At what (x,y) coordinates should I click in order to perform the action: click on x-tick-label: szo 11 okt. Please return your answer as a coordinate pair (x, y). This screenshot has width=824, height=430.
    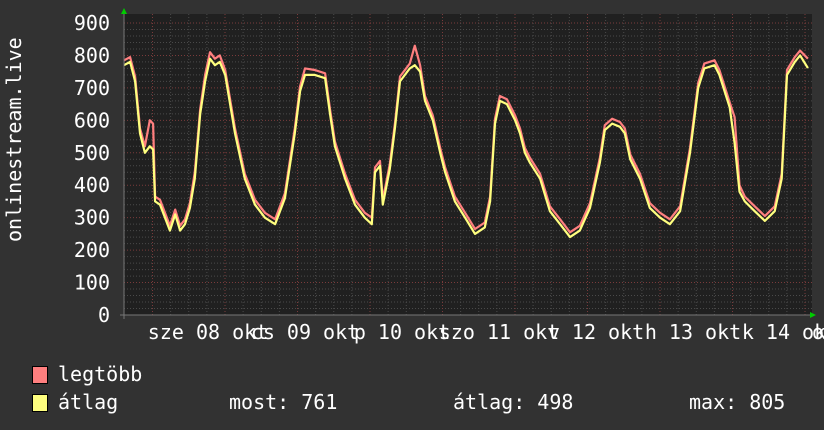
    Looking at the image, I should click on (499, 332).